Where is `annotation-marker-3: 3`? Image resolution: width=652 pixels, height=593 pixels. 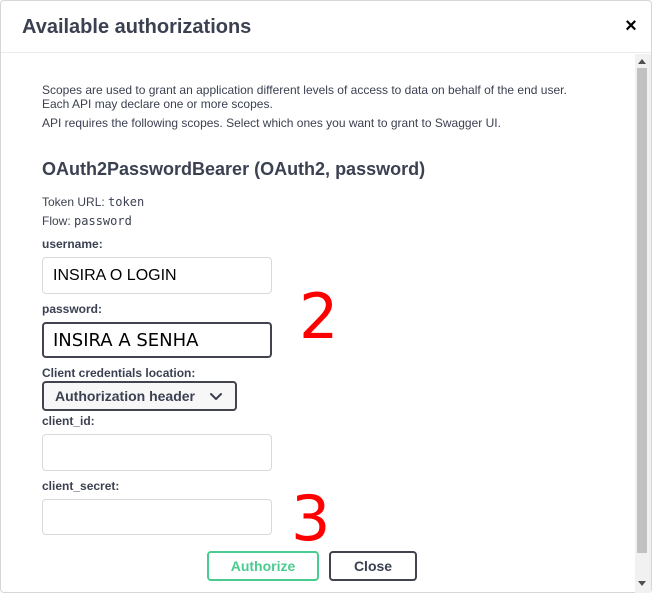 annotation-marker-3: 3 is located at coordinates (311, 518).